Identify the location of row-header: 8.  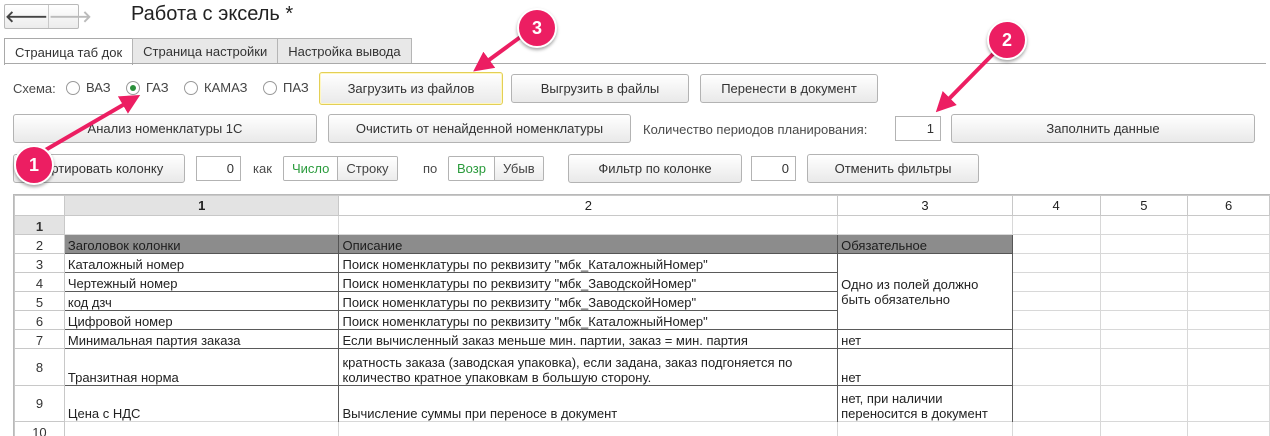
(39, 367).